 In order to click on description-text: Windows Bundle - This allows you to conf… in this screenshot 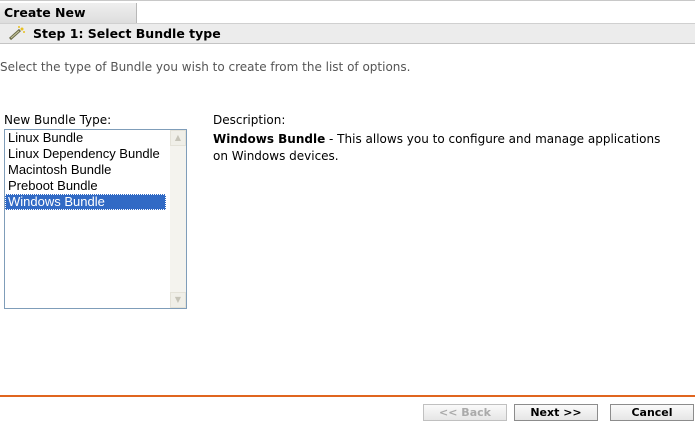, I will do `click(443, 148)`.